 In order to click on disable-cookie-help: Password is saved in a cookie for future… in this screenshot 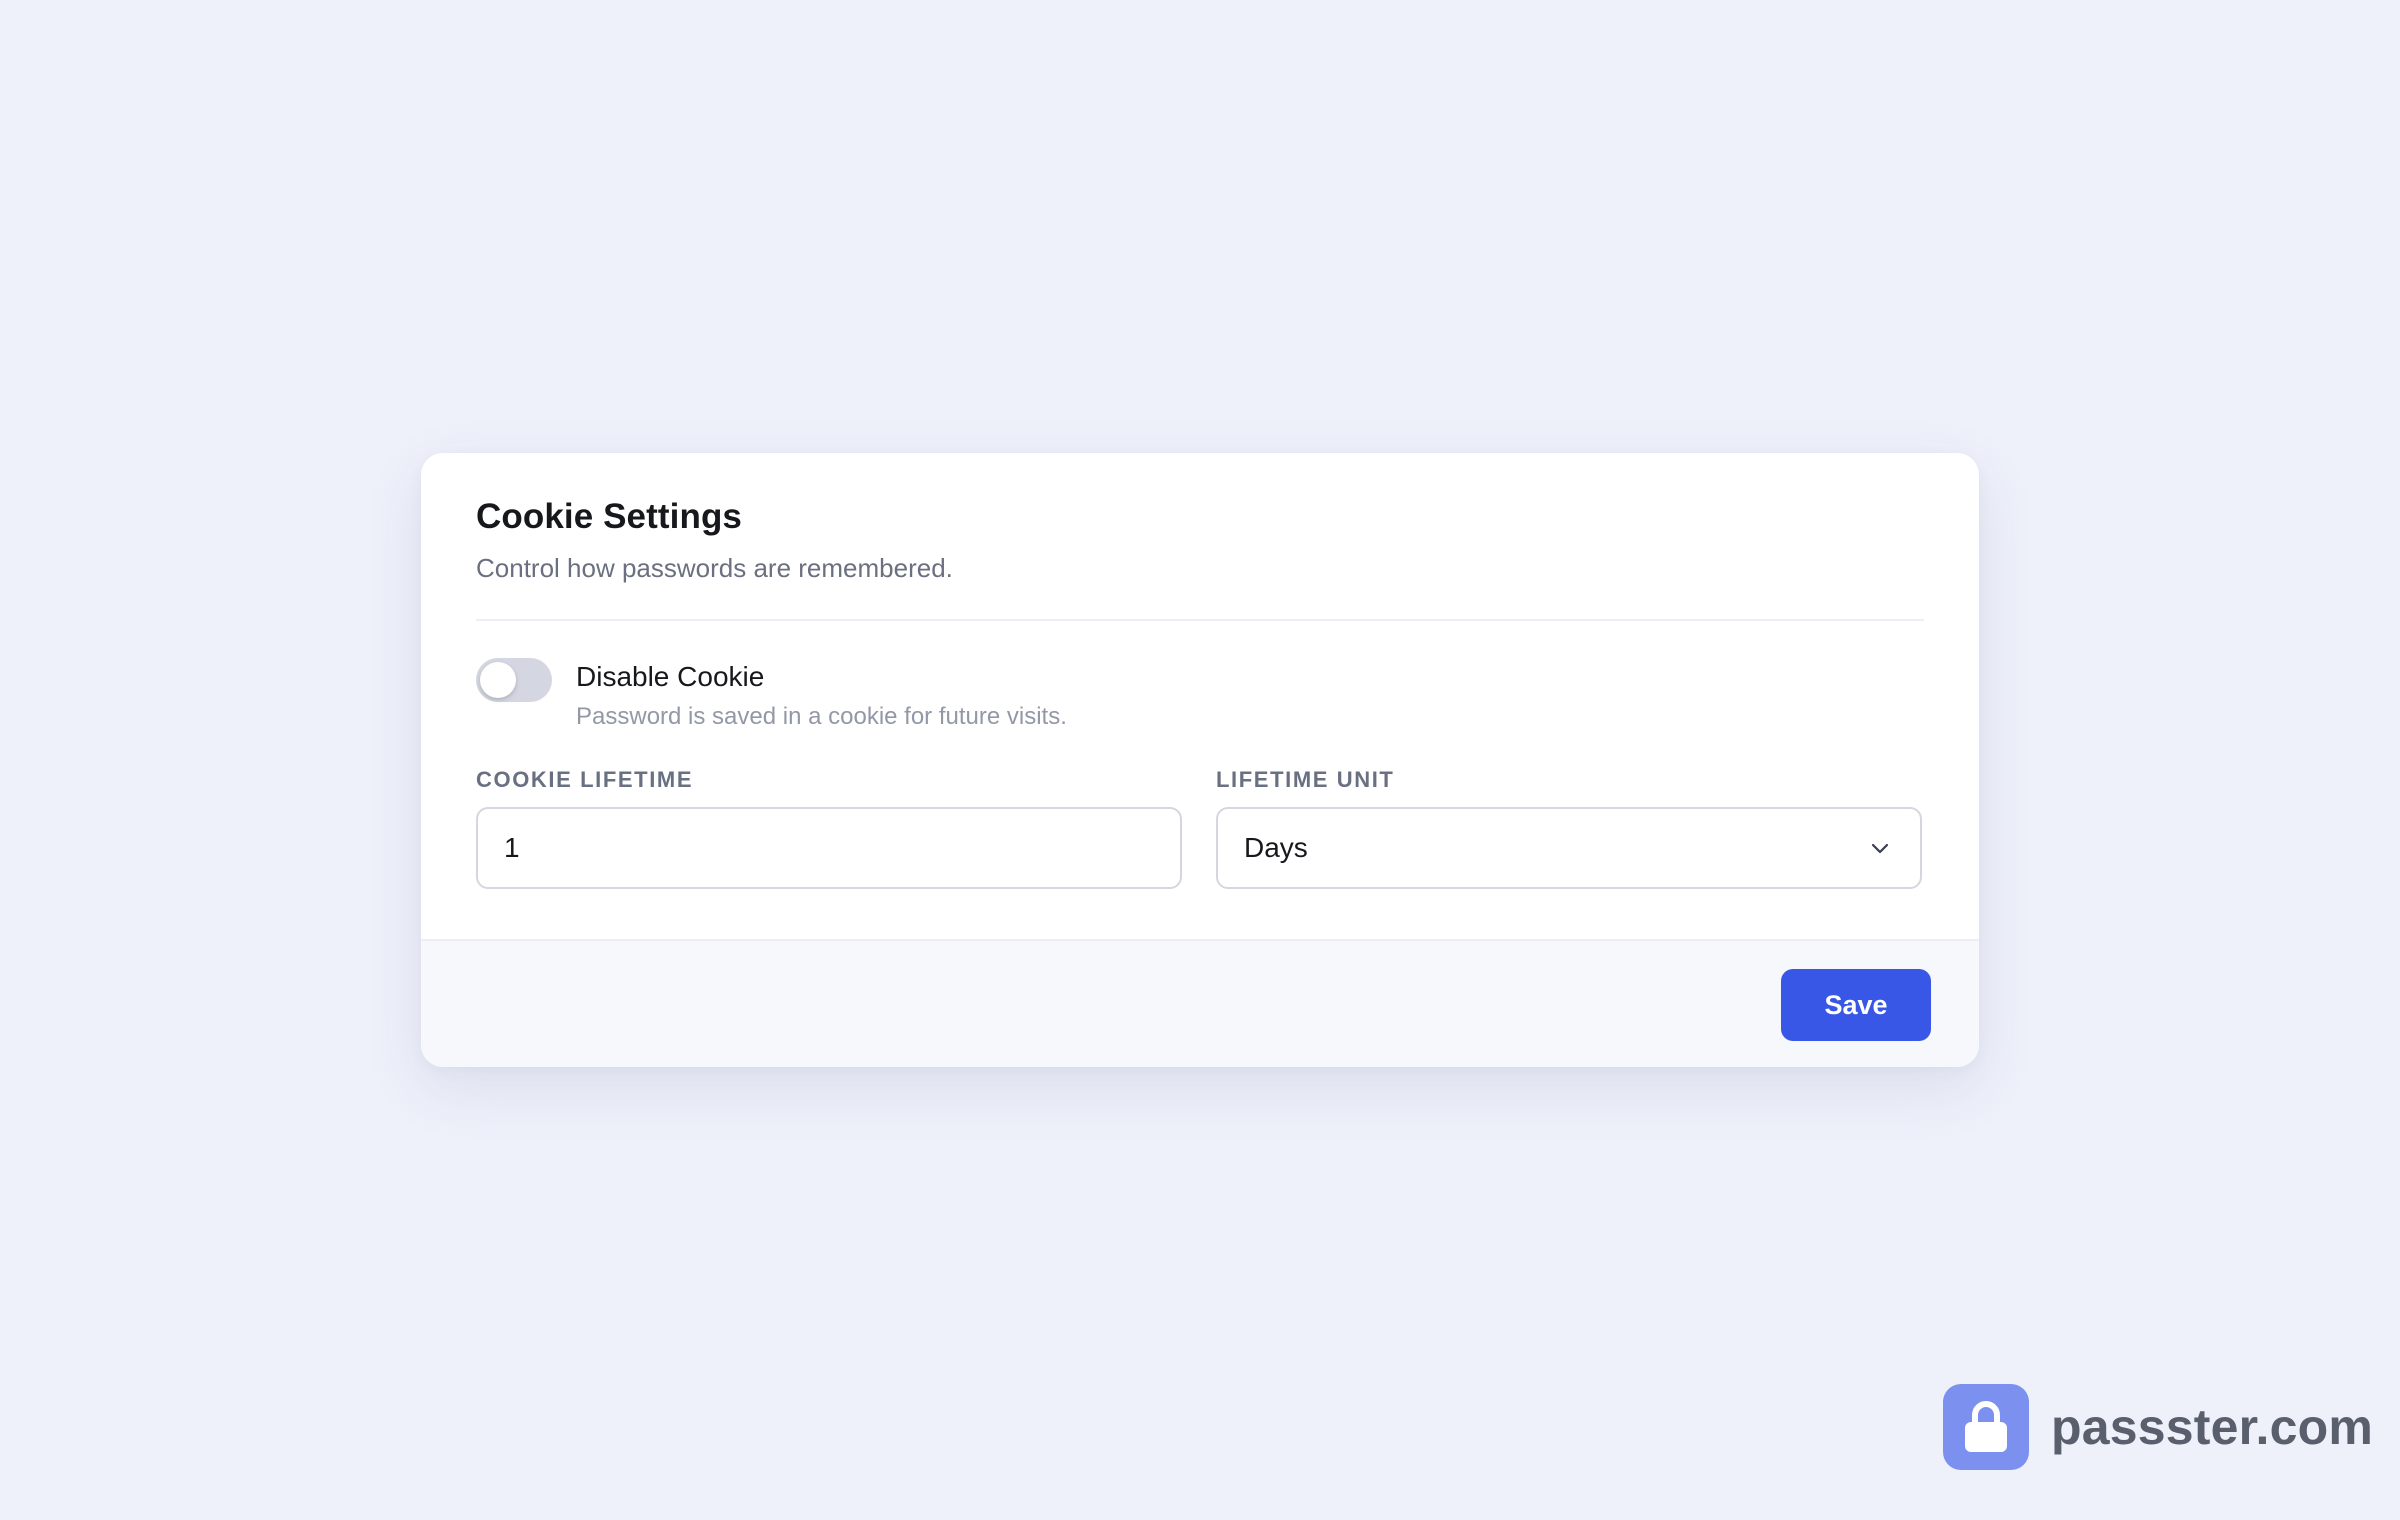, I will do `click(821, 716)`.